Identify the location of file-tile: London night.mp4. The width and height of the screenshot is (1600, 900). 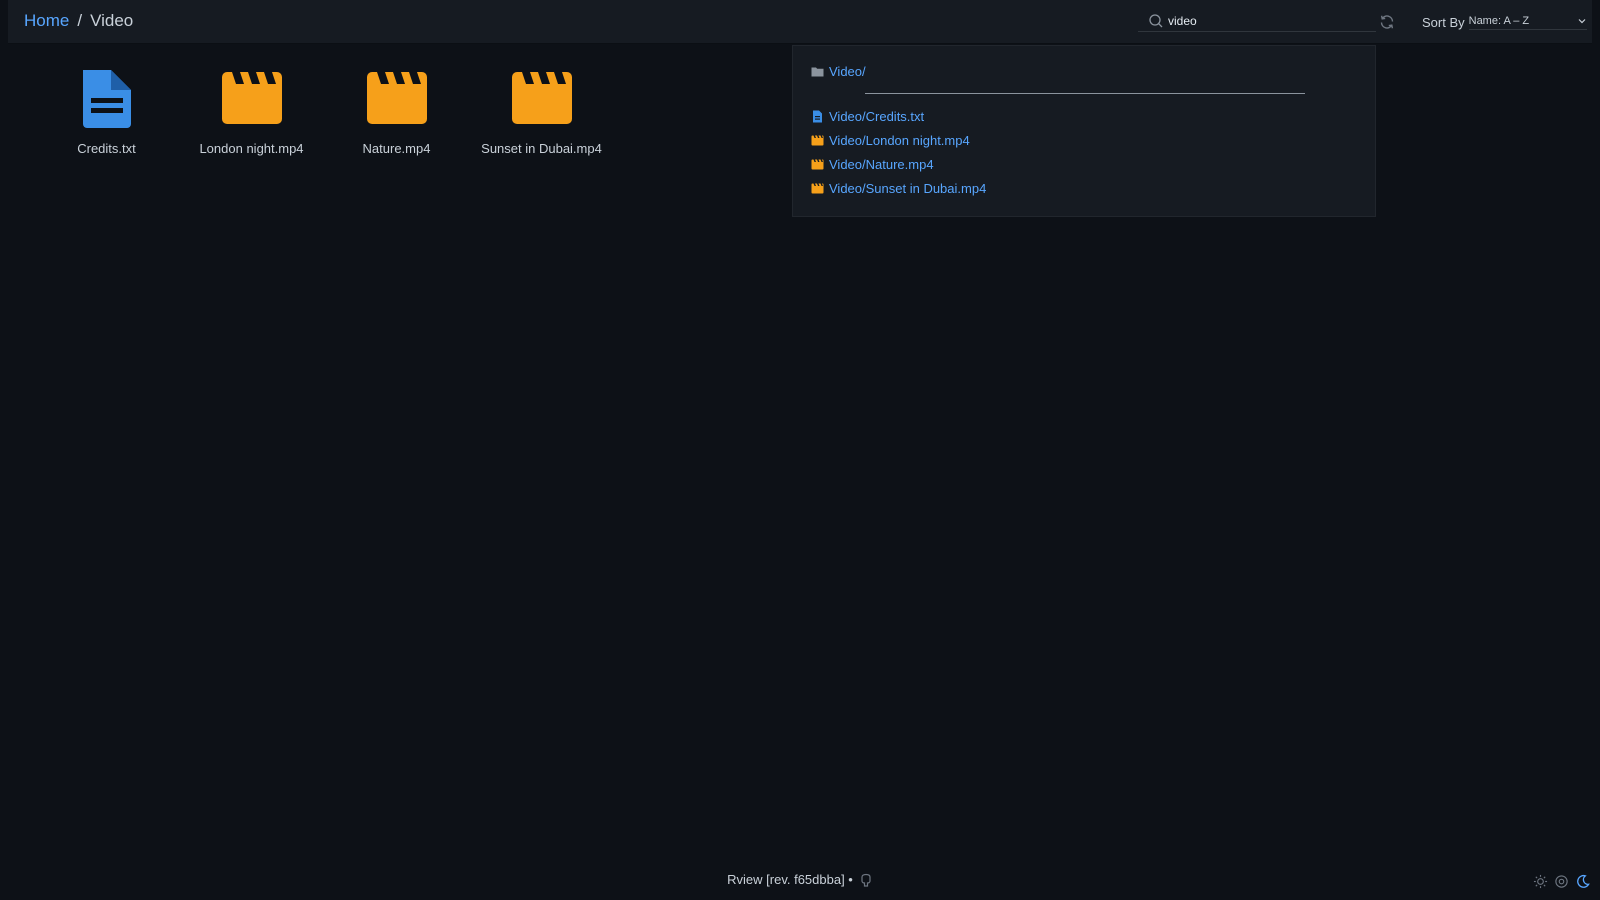
(251, 111).